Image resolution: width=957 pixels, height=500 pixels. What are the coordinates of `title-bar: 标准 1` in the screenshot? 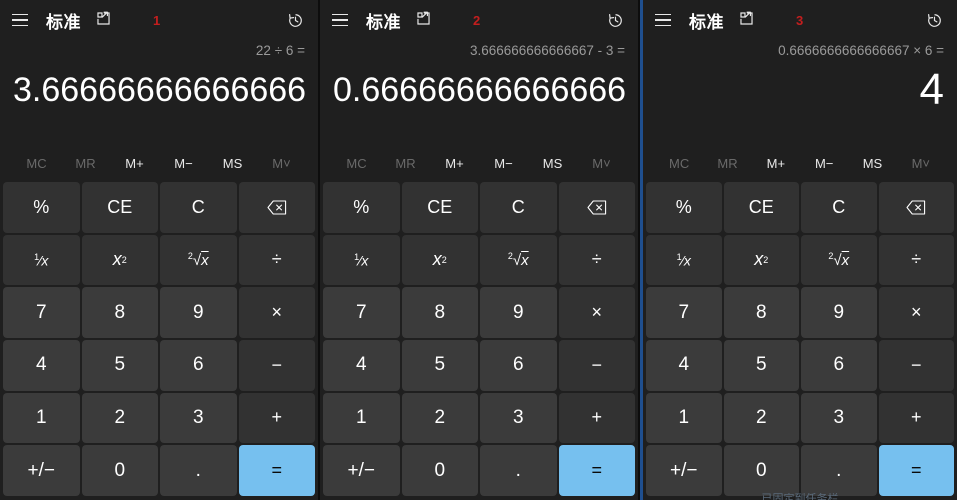 It's located at (159, 20).